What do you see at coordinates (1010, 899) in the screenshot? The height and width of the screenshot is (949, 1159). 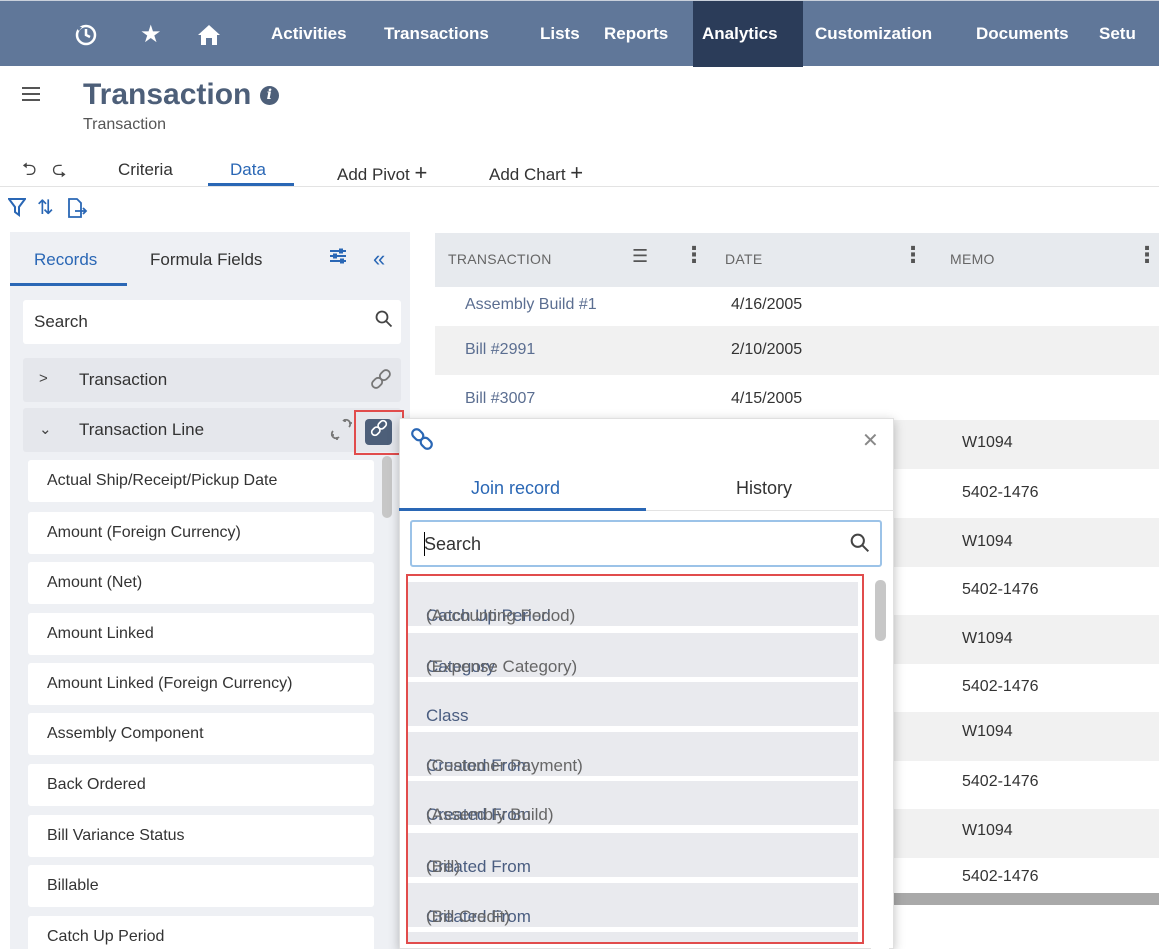 I see `table-horizontal-scrollbar` at bounding box center [1010, 899].